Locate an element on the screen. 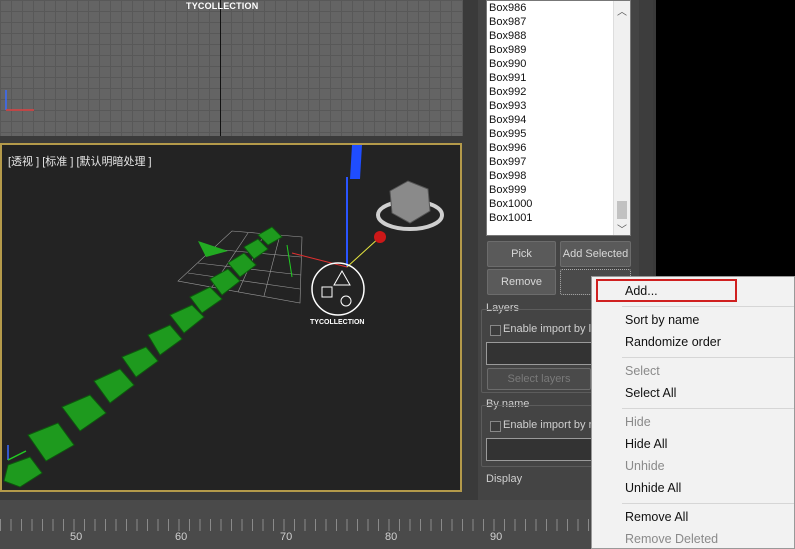 This screenshot has height=549, width=795. list-item: Box998 is located at coordinates (558, 176).